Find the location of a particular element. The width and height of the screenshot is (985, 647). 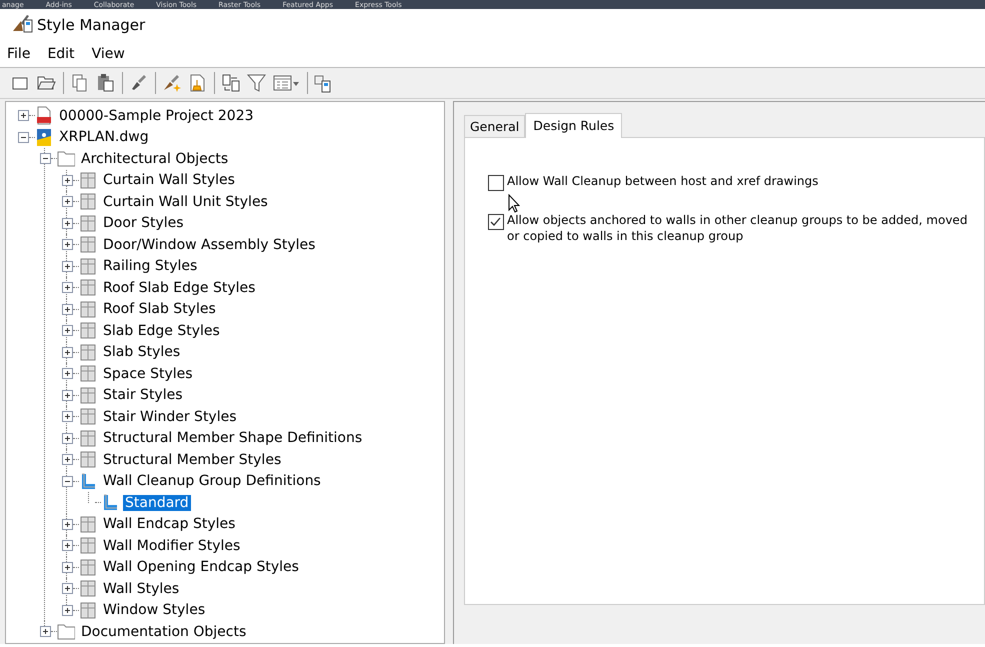

paste-icon is located at coordinates (106, 83).